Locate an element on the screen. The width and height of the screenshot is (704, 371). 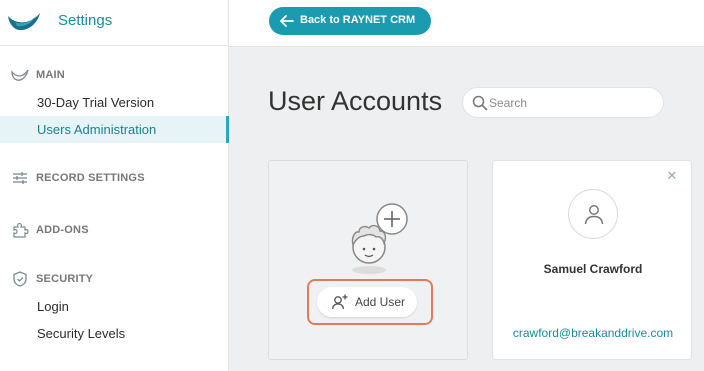
sidebar-item-trial: 30-Day Trial Version is located at coordinates (114, 102).